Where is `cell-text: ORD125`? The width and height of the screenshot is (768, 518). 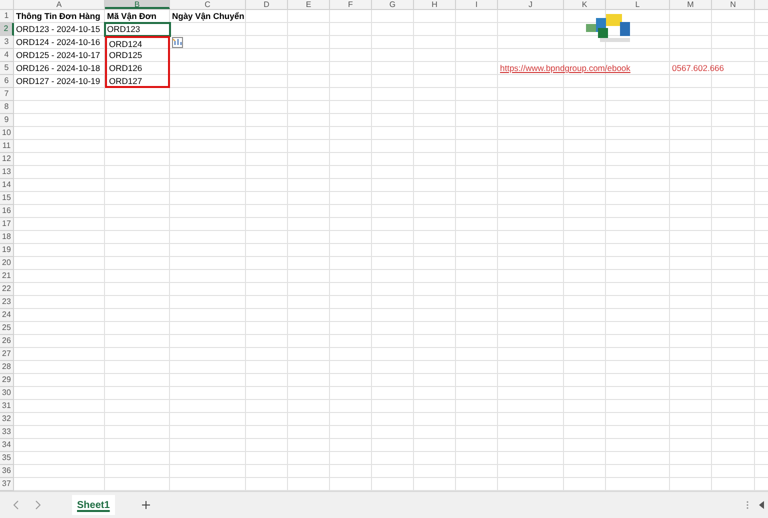 cell-text: ORD125 is located at coordinates (137, 55).